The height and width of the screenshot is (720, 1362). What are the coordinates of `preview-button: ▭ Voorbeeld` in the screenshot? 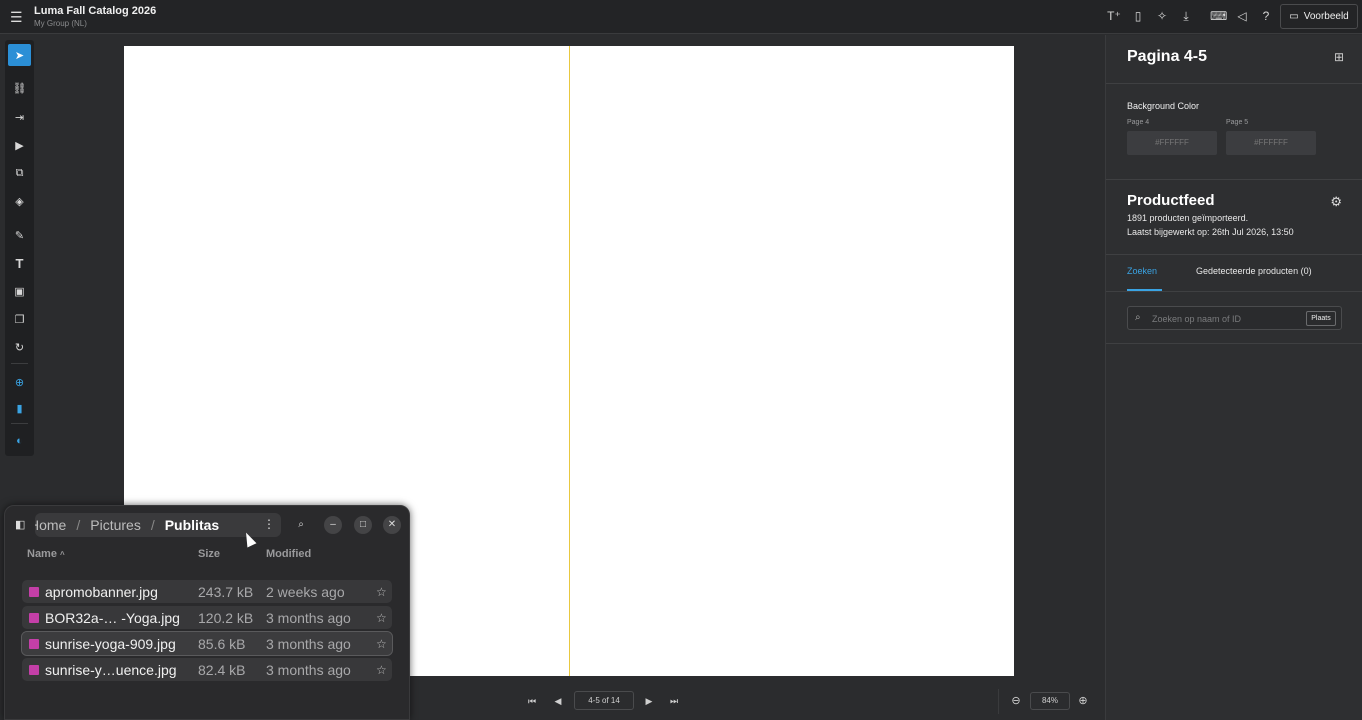 It's located at (1319, 16).